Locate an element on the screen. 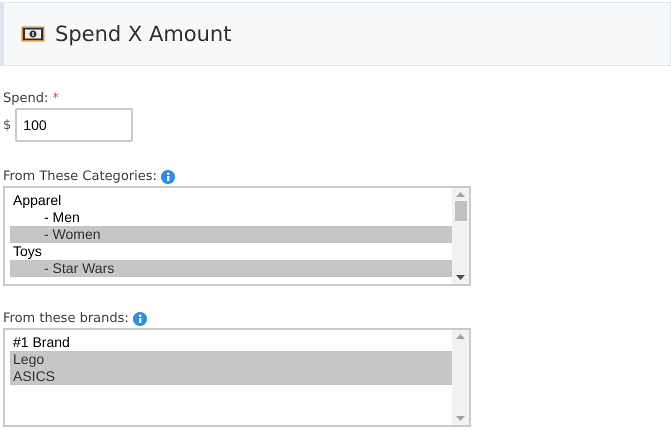  list-option: - Men is located at coordinates (231, 217).